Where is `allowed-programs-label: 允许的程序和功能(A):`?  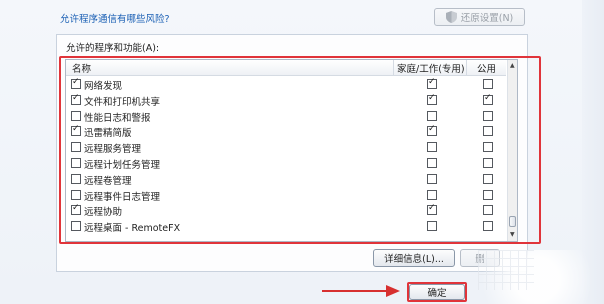 allowed-programs-label: 允许的程序和功能(A): is located at coordinates (113, 48).